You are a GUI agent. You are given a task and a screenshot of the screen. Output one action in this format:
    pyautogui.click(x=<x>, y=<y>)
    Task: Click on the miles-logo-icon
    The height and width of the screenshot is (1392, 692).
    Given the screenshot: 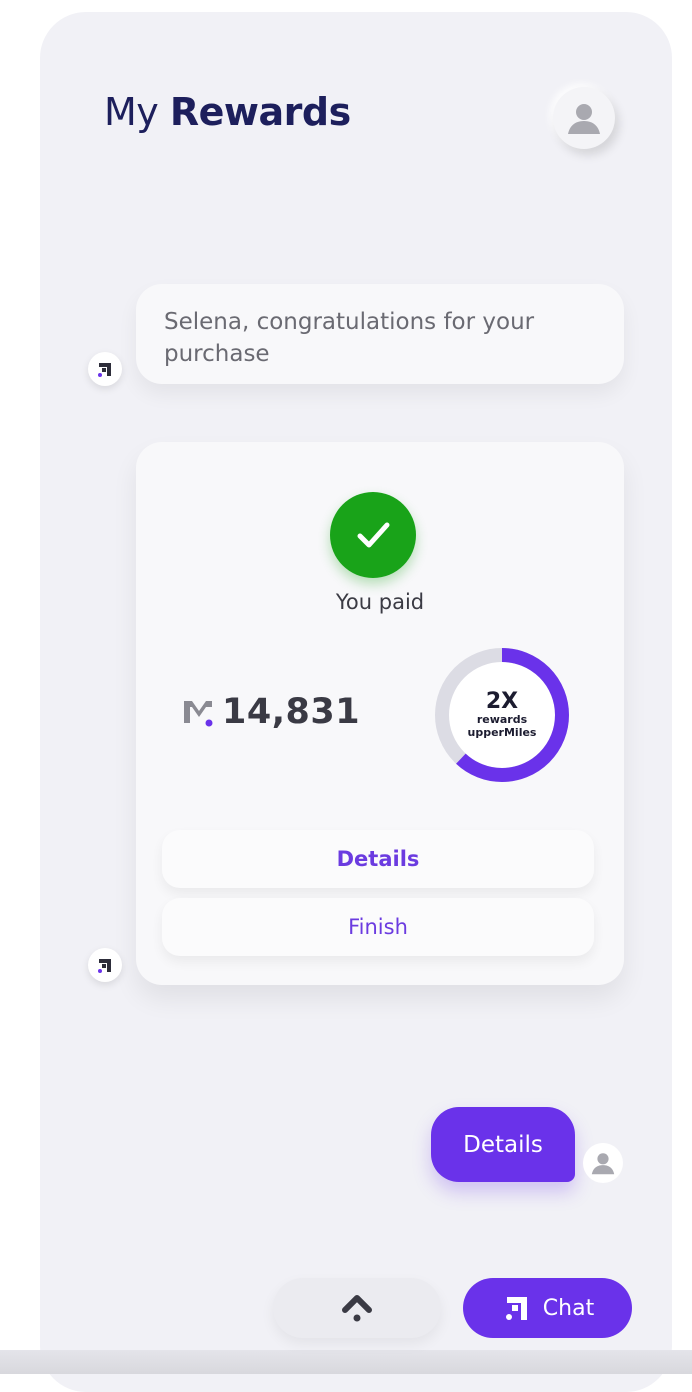 What is the action you would take?
    pyautogui.click(x=198, y=714)
    